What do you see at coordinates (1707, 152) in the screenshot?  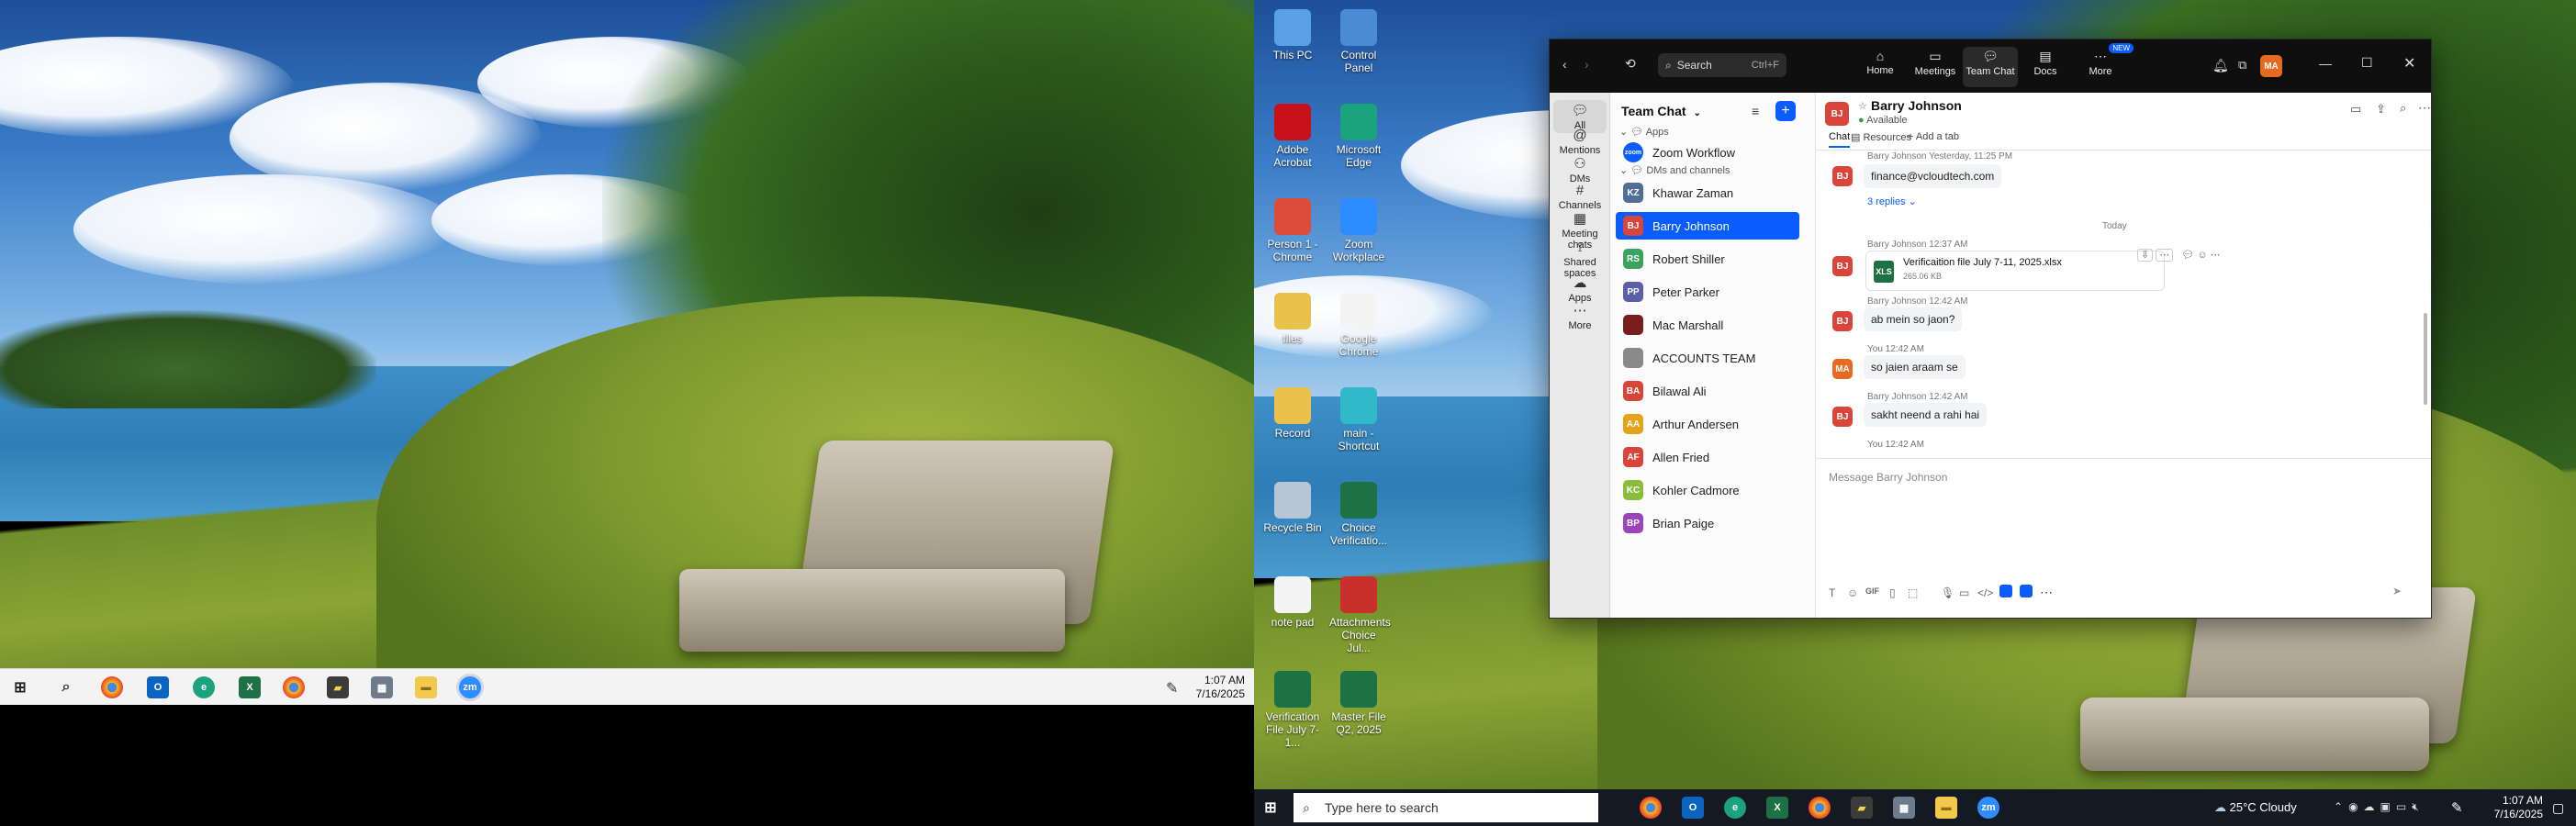 I see `list-item-zoom-workflow: zoom Zoom Workflow` at bounding box center [1707, 152].